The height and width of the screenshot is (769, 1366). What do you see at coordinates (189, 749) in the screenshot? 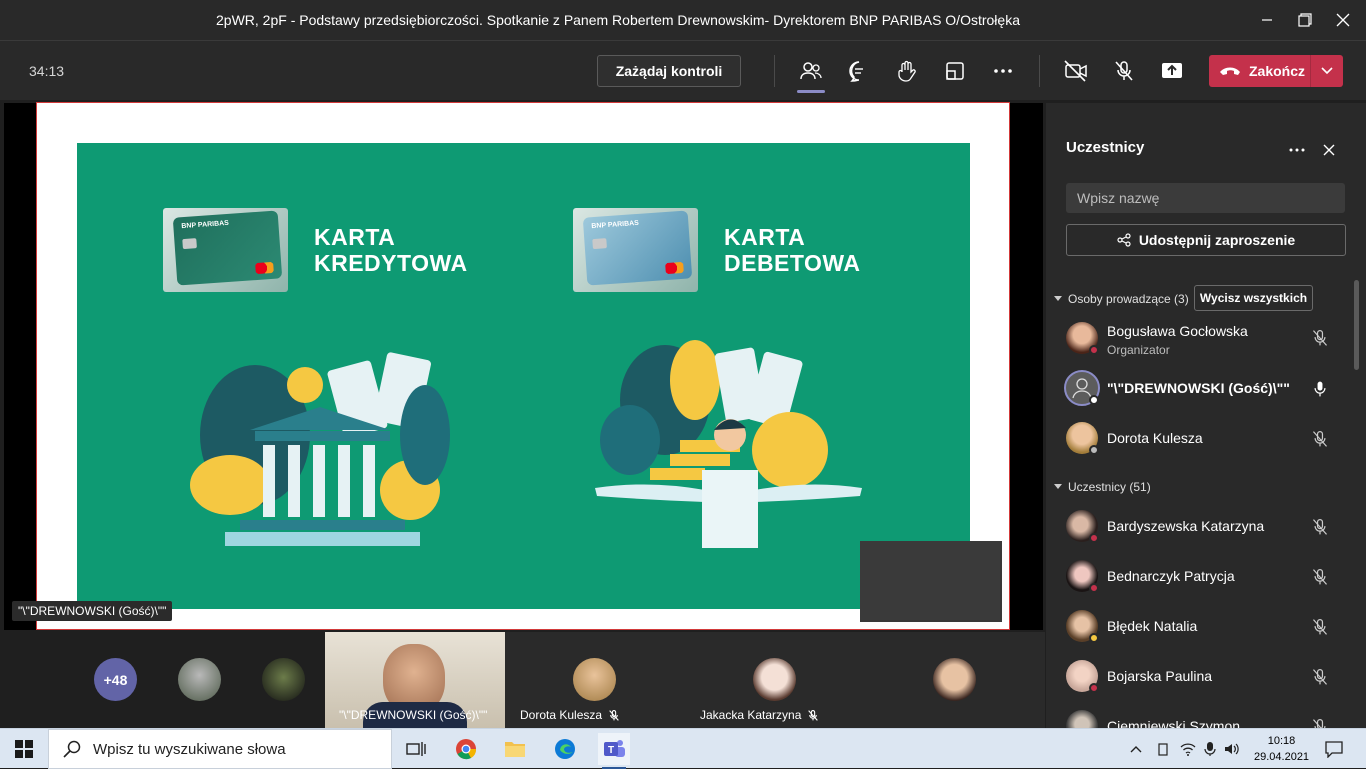
I see `taskbar-search-placeholder: Wpisz tu wyszukiwane słowa` at bounding box center [189, 749].